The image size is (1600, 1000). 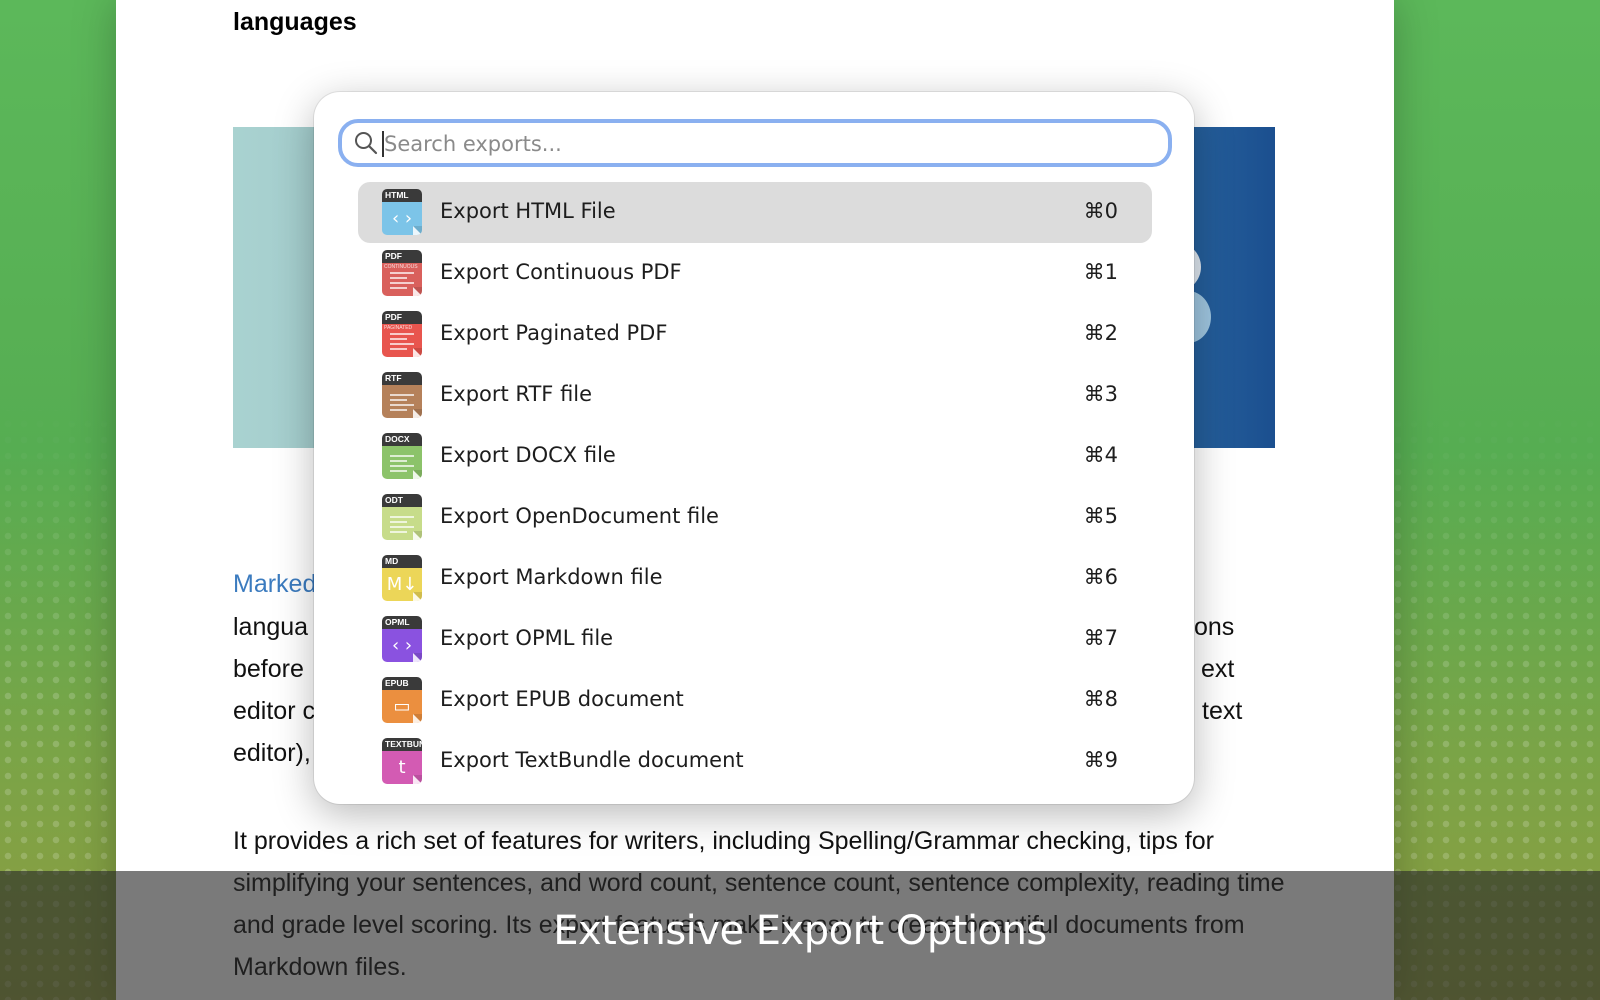 I want to click on document-text-fragment: before, so click(x=268, y=669).